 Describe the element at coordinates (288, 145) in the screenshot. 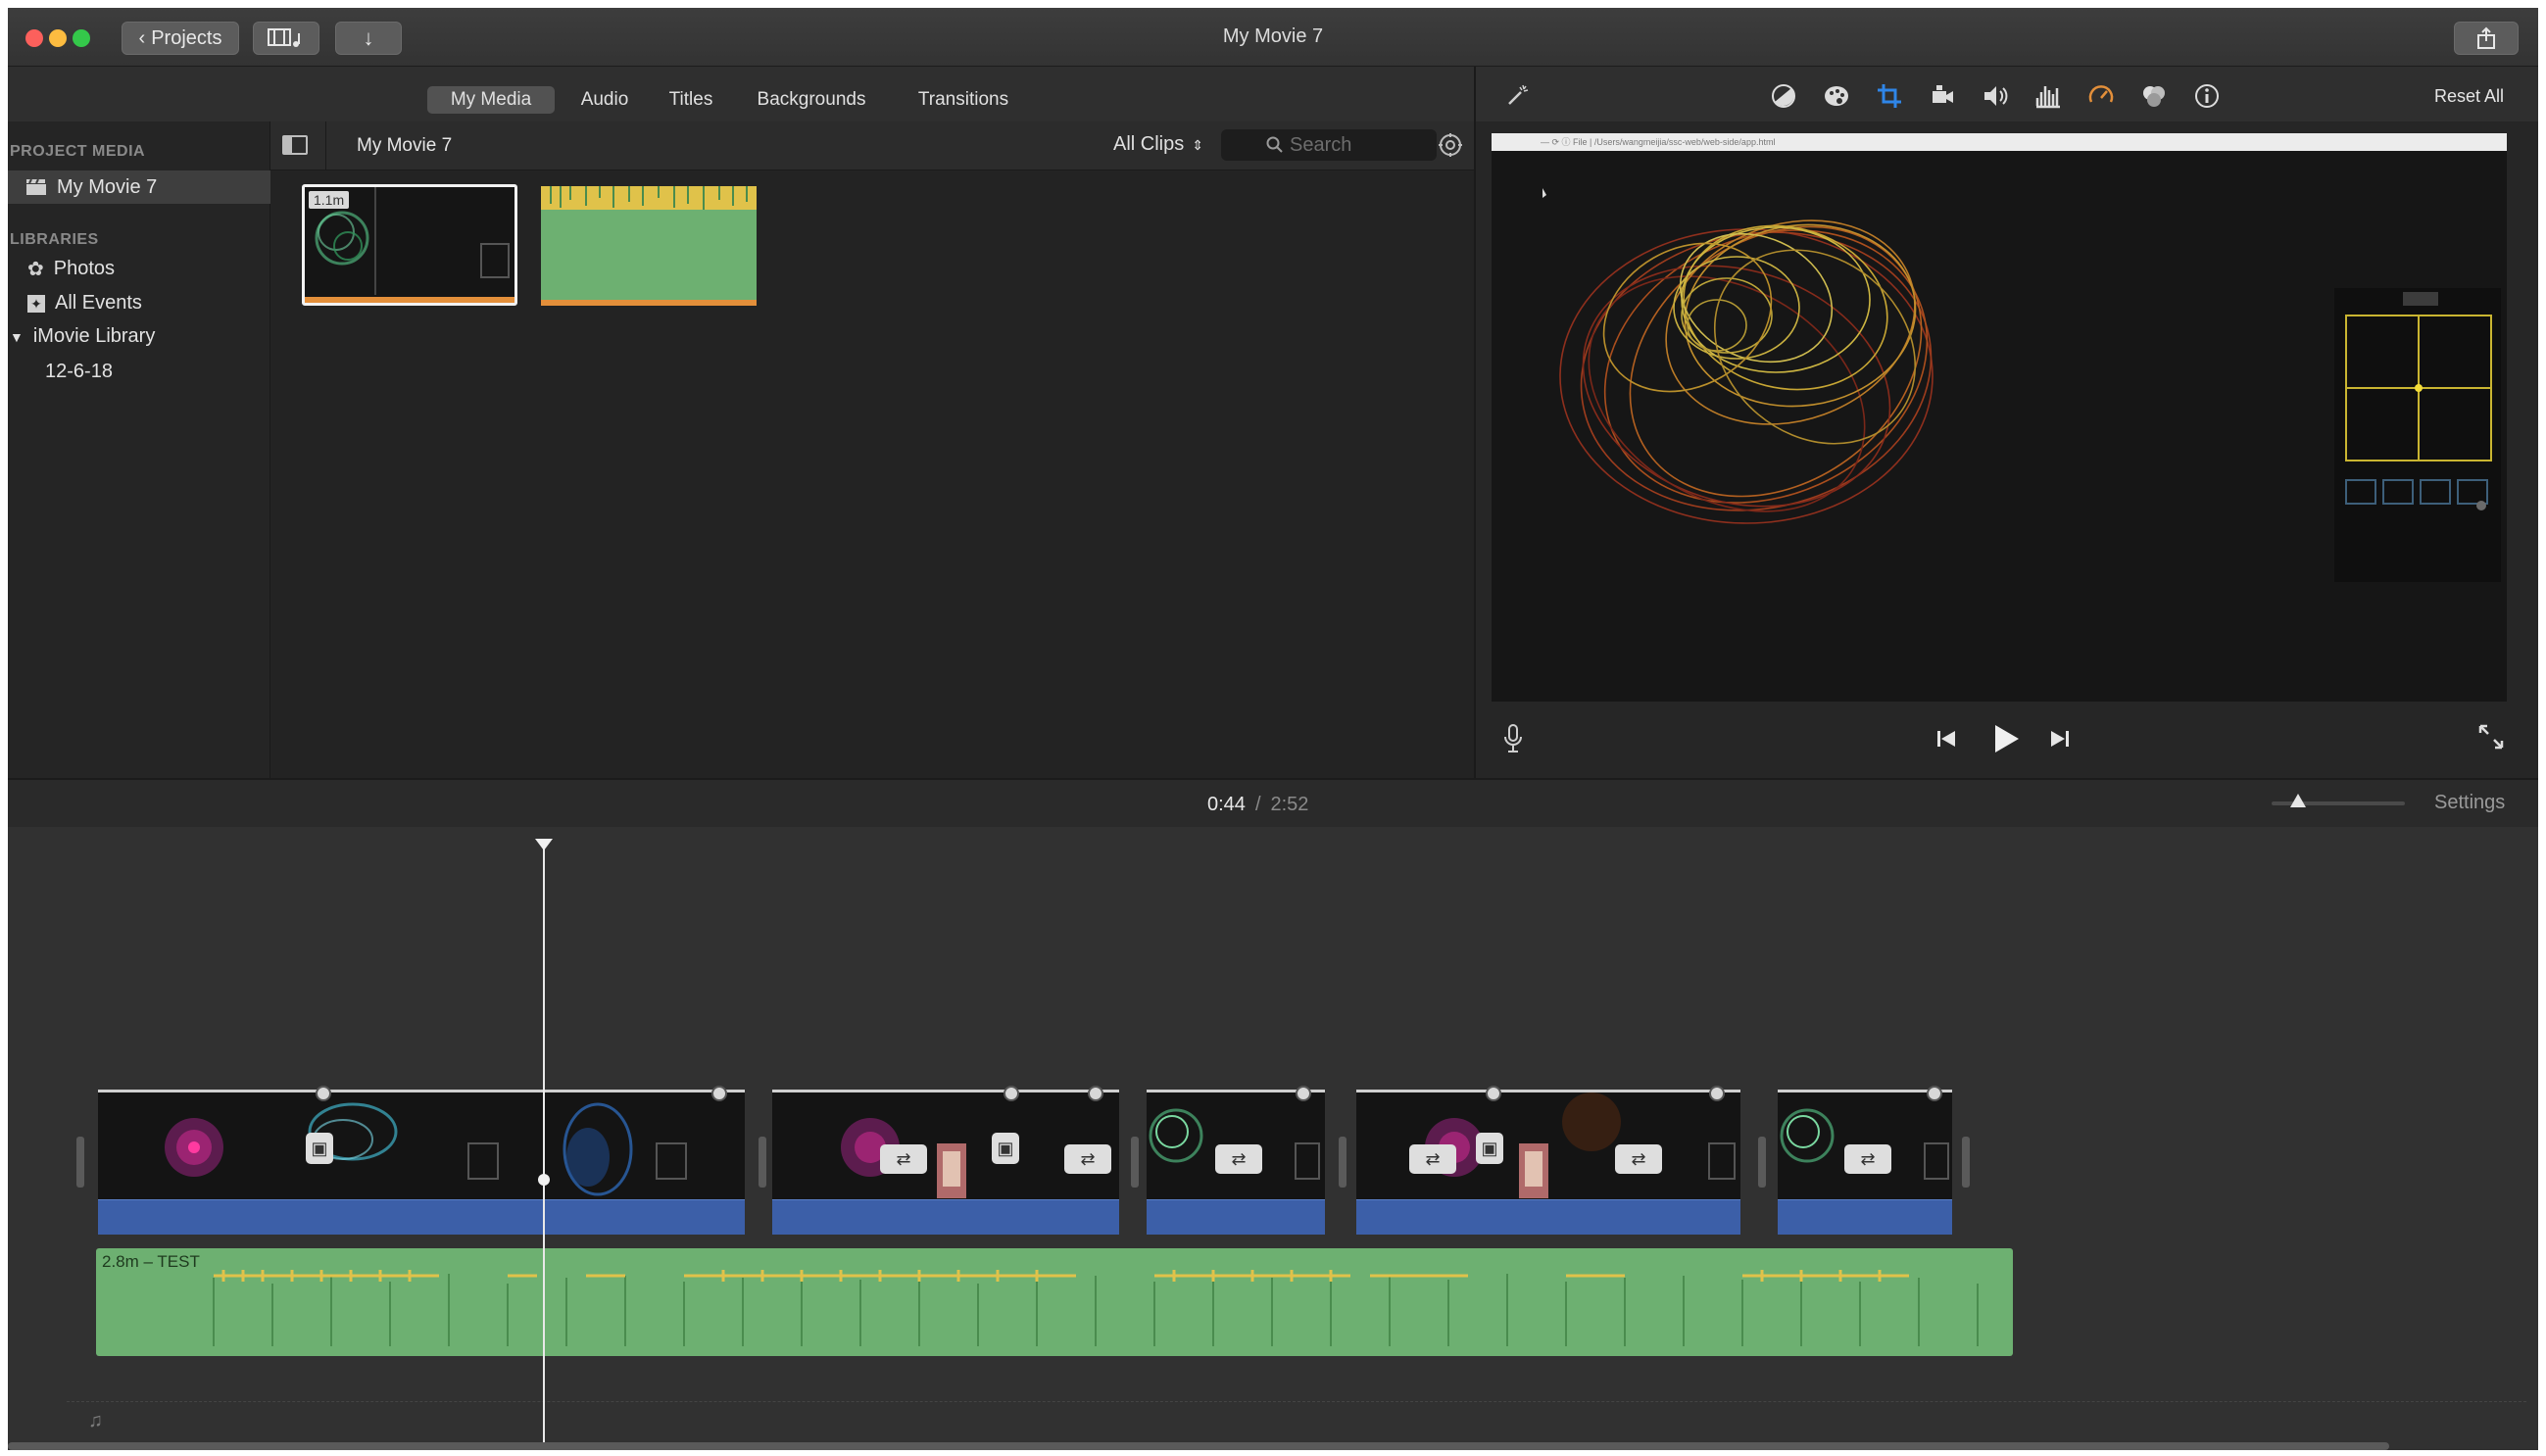

I see `sidebar-panel-icon` at that location.